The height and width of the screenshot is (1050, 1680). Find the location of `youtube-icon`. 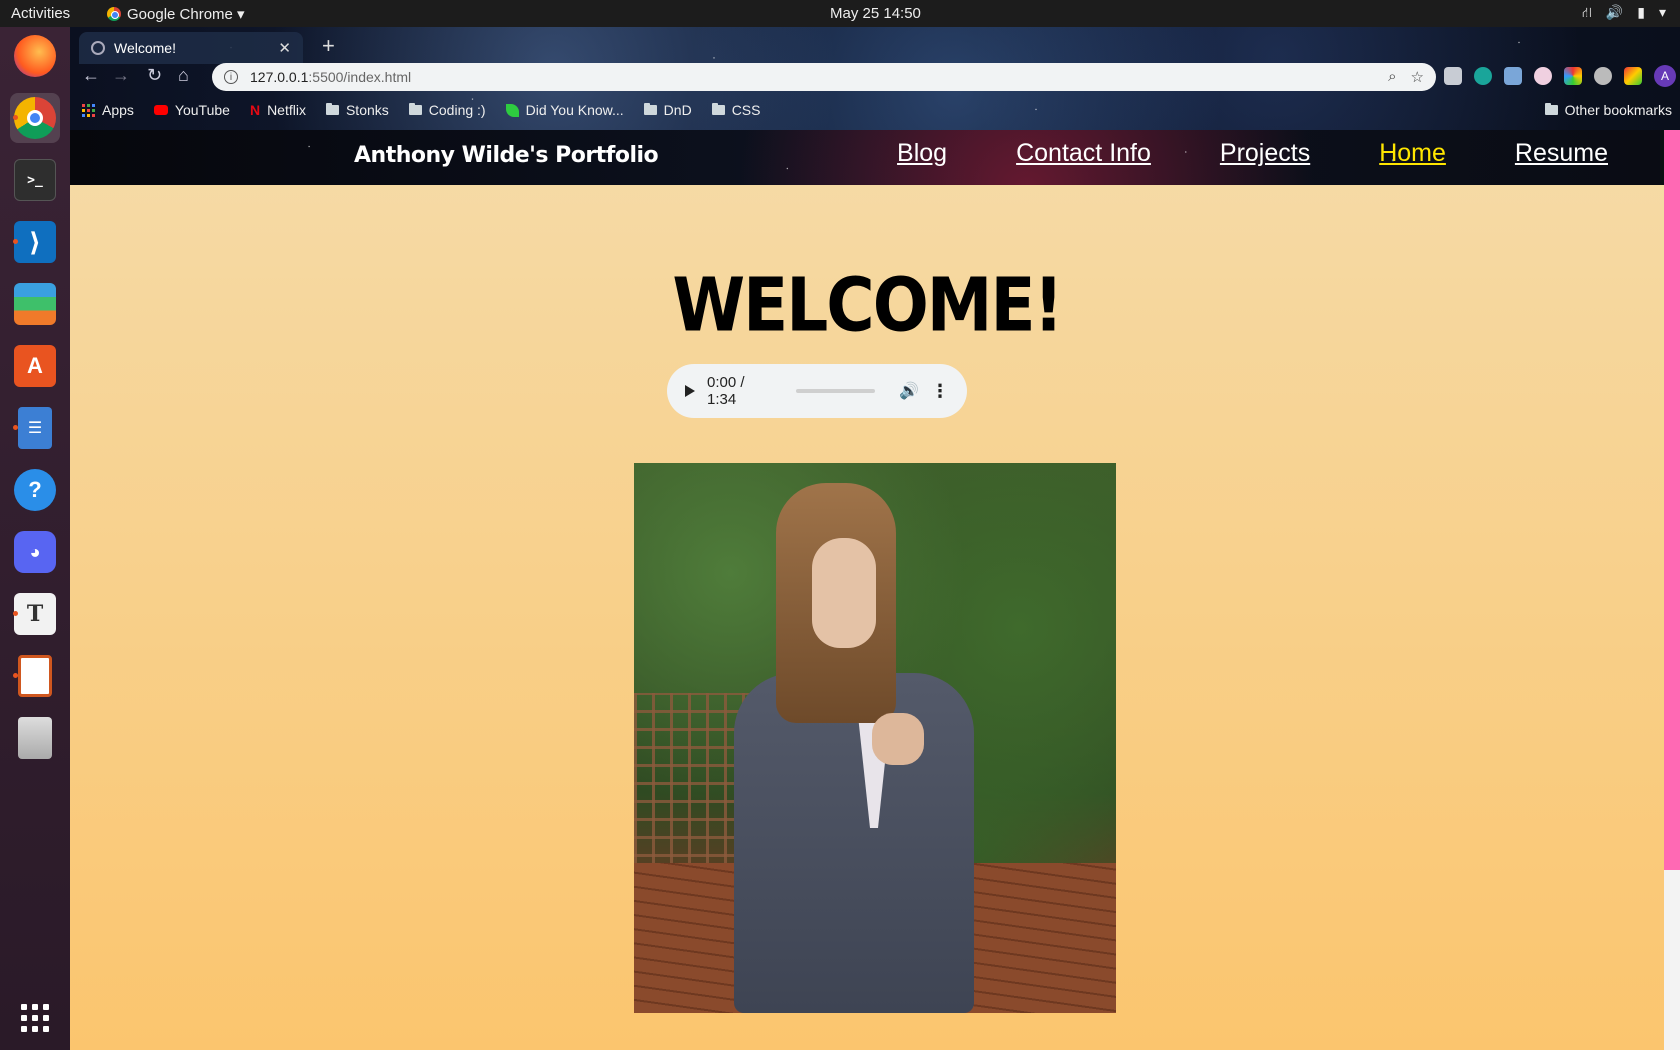

youtube-icon is located at coordinates (160, 110).